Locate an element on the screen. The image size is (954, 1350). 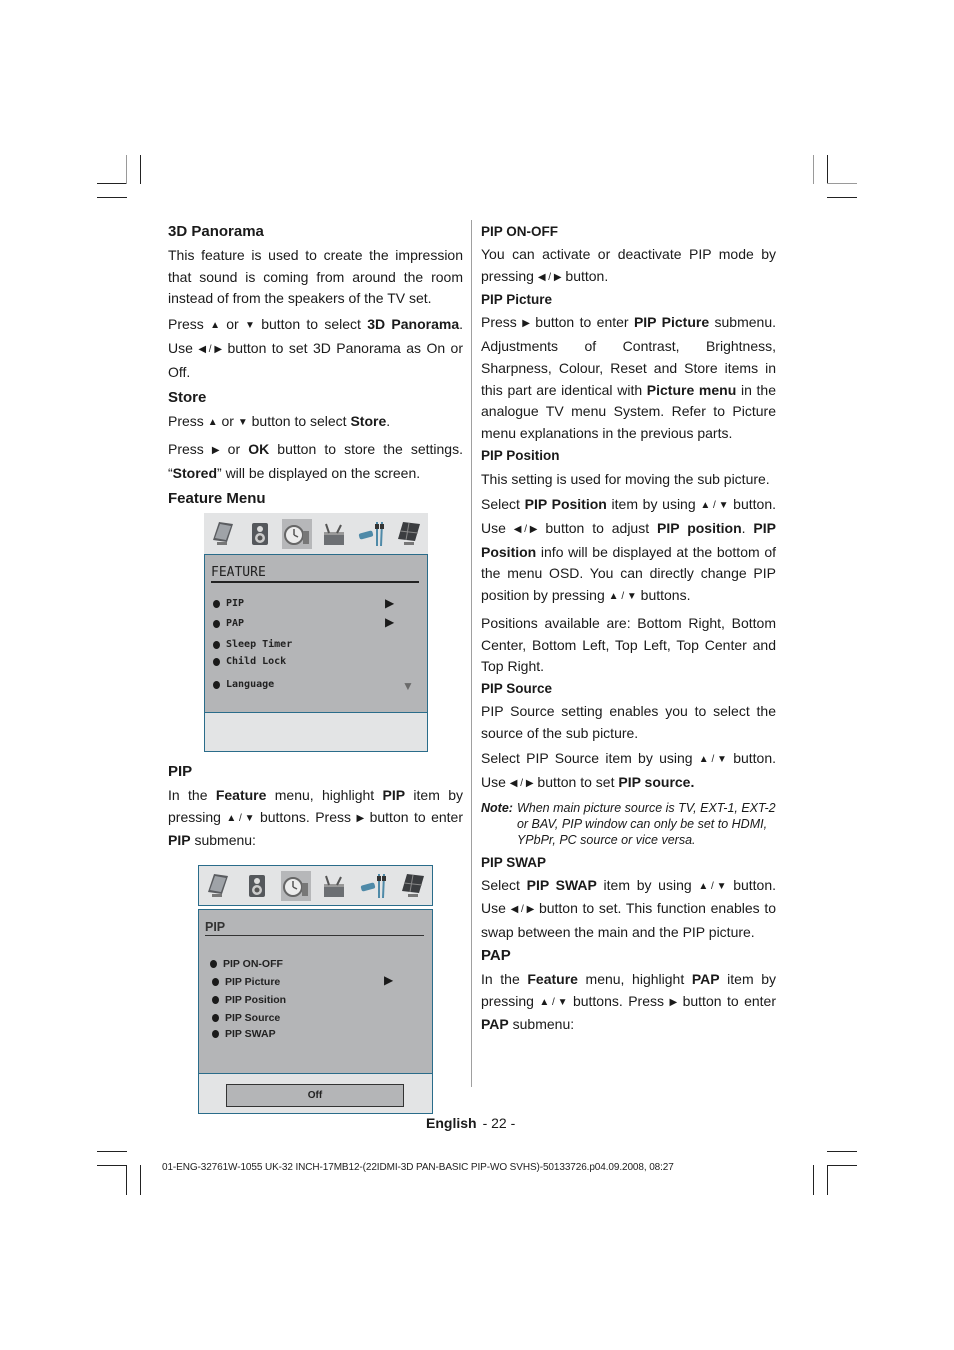
section-heading-pap: PAP is located at coordinates (496, 955).